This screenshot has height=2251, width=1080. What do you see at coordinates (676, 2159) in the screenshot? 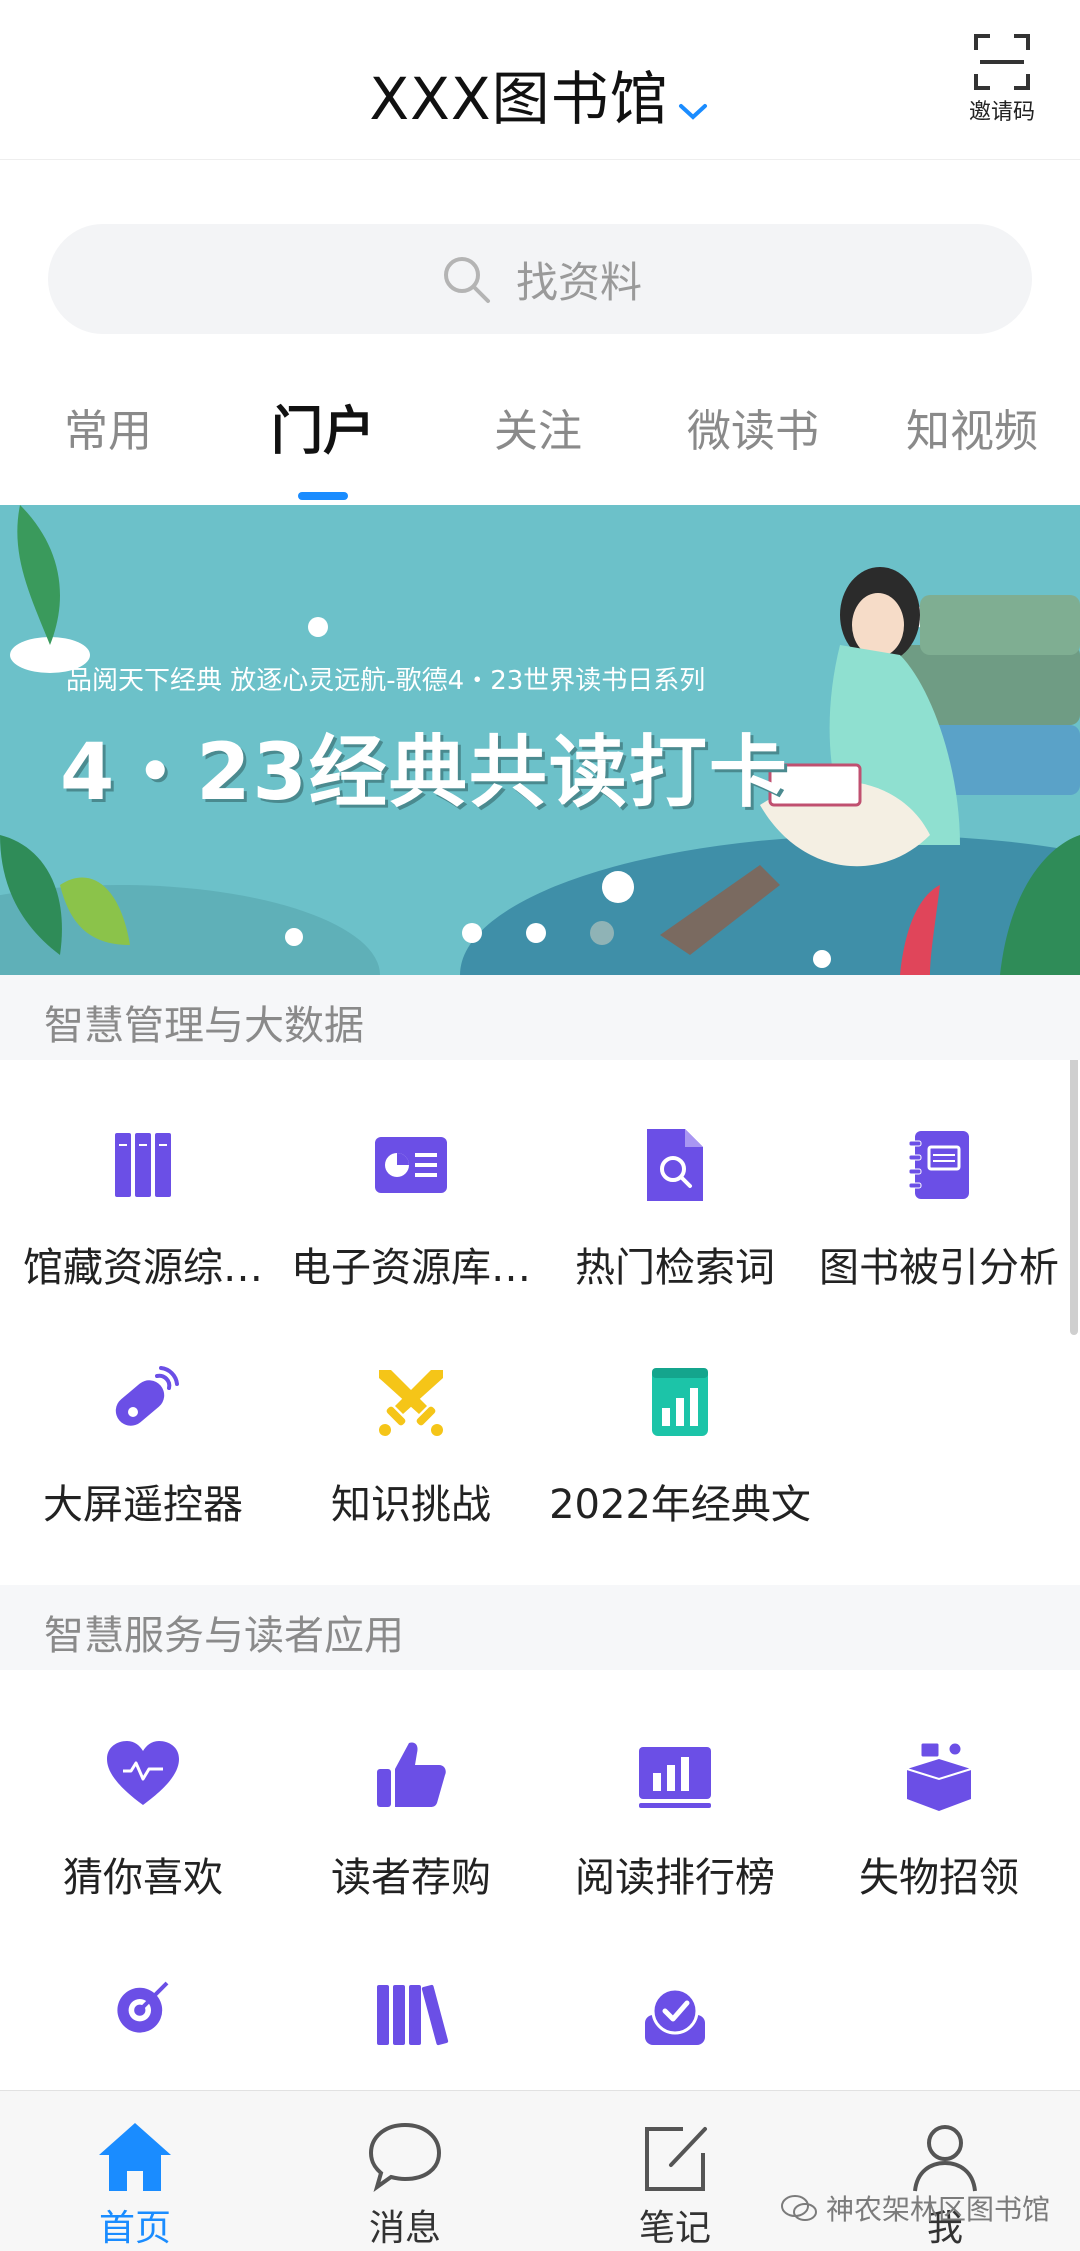
I see `edit-note-icon` at bounding box center [676, 2159].